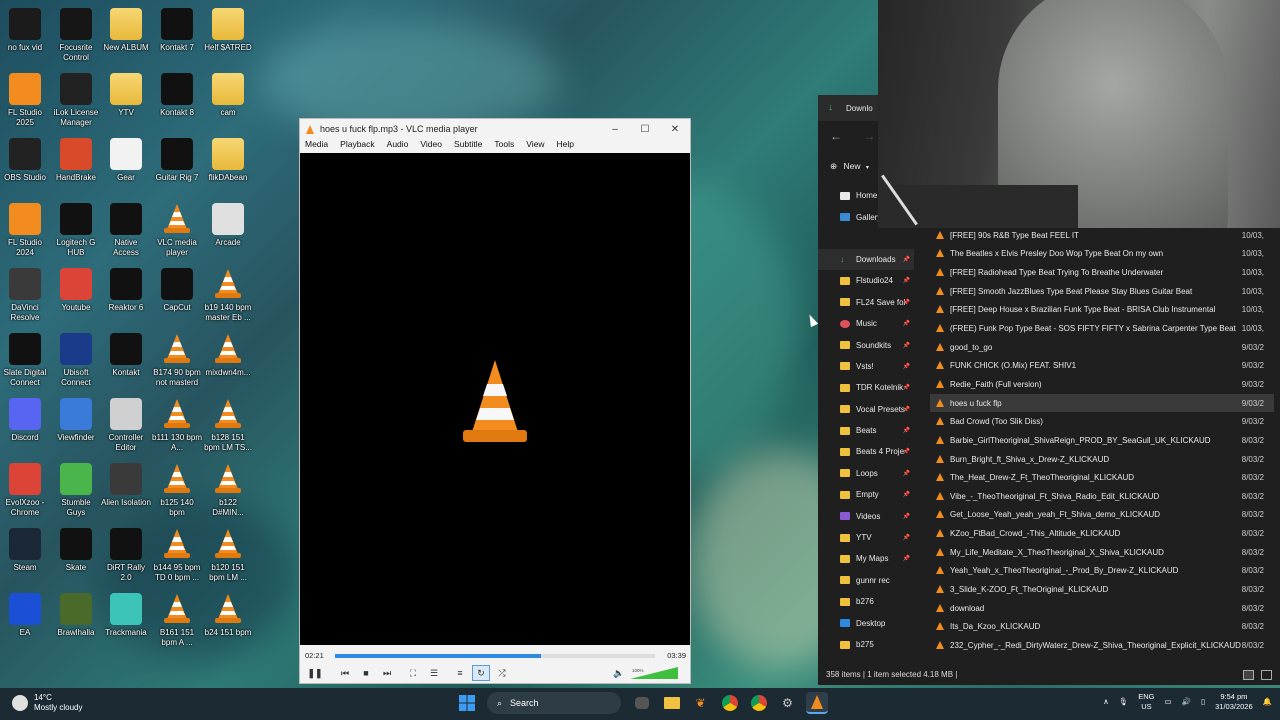  What do you see at coordinates (672, 703) in the screenshot?
I see `file-explorer-taskbar-icon` at bounding box center [672, 703].